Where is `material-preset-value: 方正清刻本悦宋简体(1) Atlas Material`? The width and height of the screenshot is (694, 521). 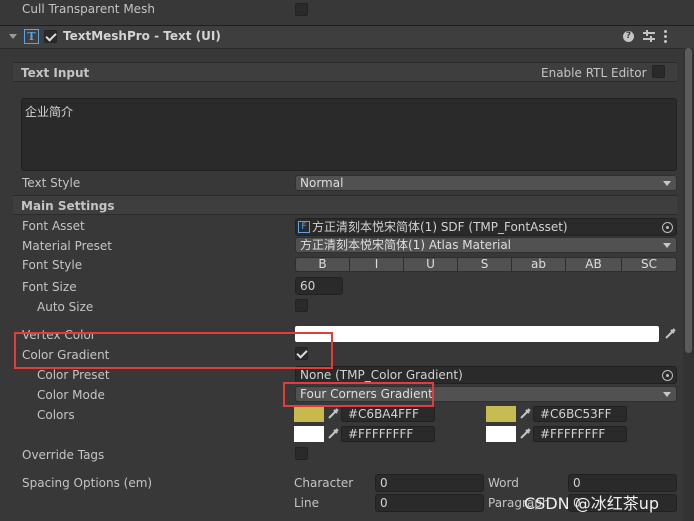
material-preset-value: 方正清刻本悦宋简体(1) Atlas Material is located at coordinates (406, 245).